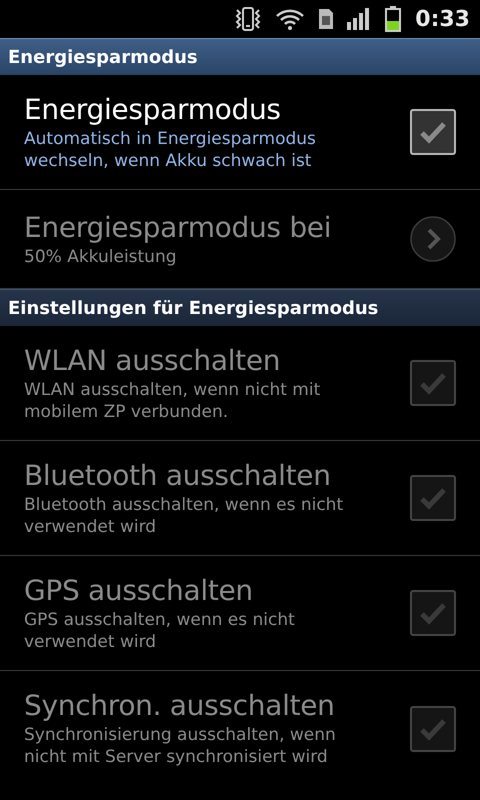  I want to click on setting-summary: Synchronisierung ausschalten, wenn nicht mit Server synchronisiert wird, so click(180, 746).